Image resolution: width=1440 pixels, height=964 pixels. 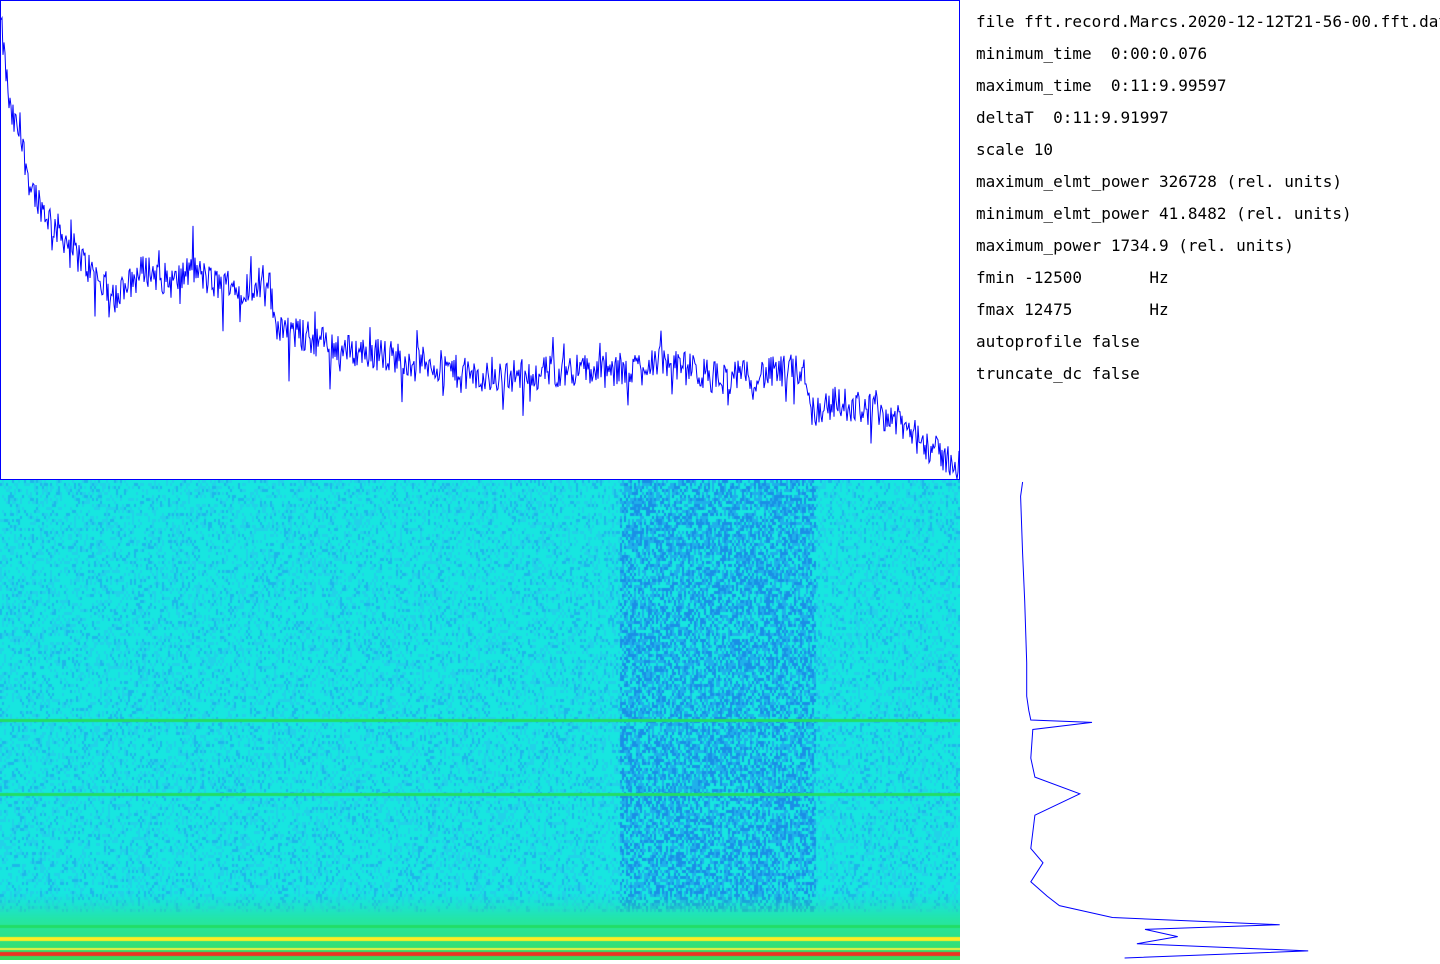 What do you see at coordinates (1135, 245) in the screenshot?
I see `info-maximum-power: maximum_power 1734.9 (rel. units)` at bounding box center [1135, 245].